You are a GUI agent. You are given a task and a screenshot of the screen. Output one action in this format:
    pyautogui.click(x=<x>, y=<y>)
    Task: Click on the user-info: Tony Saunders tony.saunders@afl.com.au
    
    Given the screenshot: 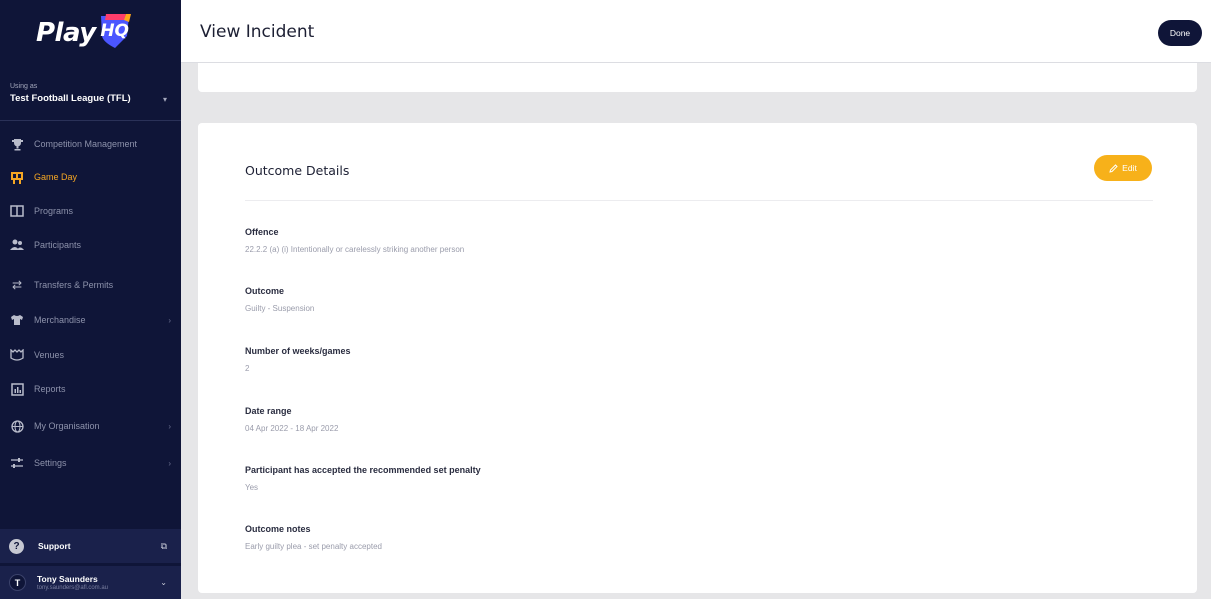 What is the action you would take?
    pyautogui.click(x=72, y=582)
    